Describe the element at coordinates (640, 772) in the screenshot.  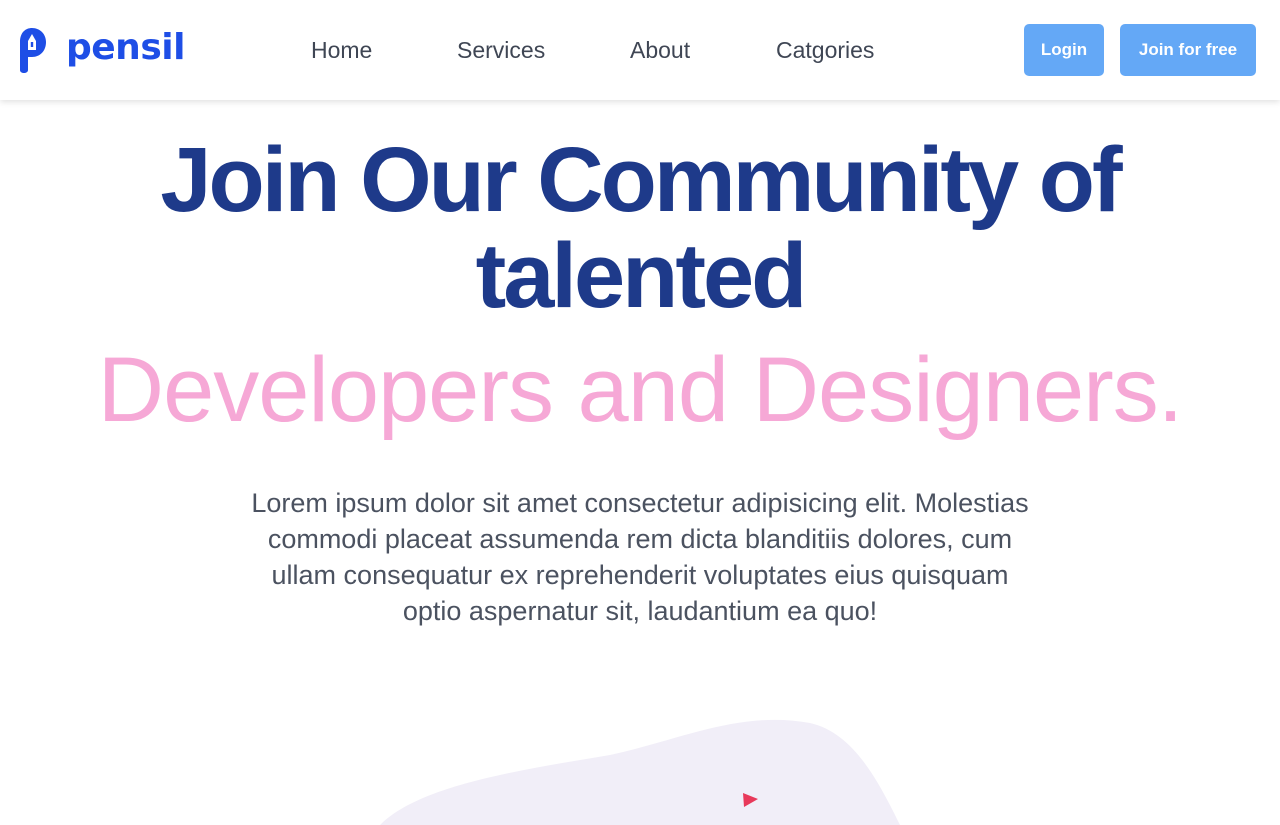
I see `blob-illustration` at that location.